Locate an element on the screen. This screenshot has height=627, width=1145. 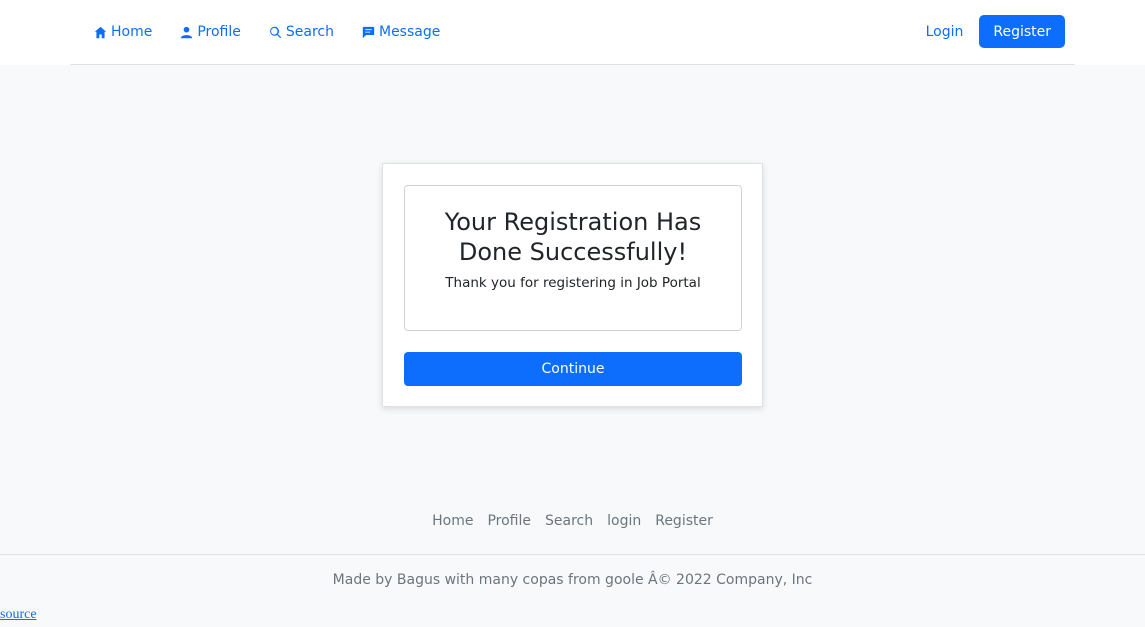
nav-search-label: Search is located at coordinates (309, 32).